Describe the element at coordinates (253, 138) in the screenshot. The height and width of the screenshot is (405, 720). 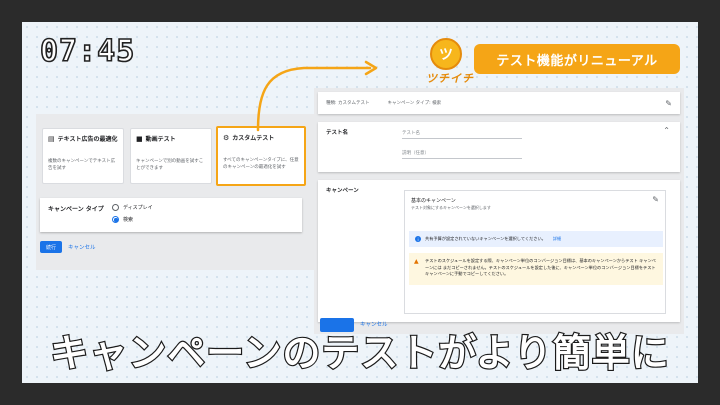
I see `card-title: カスタムテスト` at that location.